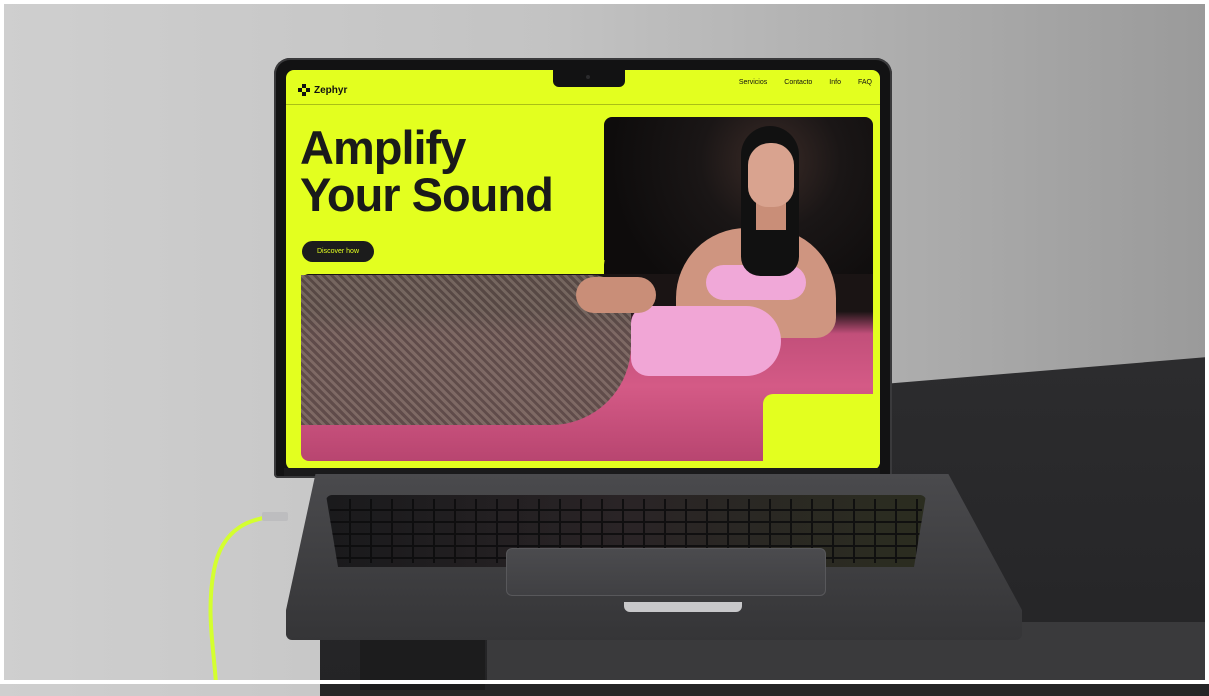 The height and width of the screenshot is (696, 1209). I want to click on photo-figure-hand, so click(616, 295).